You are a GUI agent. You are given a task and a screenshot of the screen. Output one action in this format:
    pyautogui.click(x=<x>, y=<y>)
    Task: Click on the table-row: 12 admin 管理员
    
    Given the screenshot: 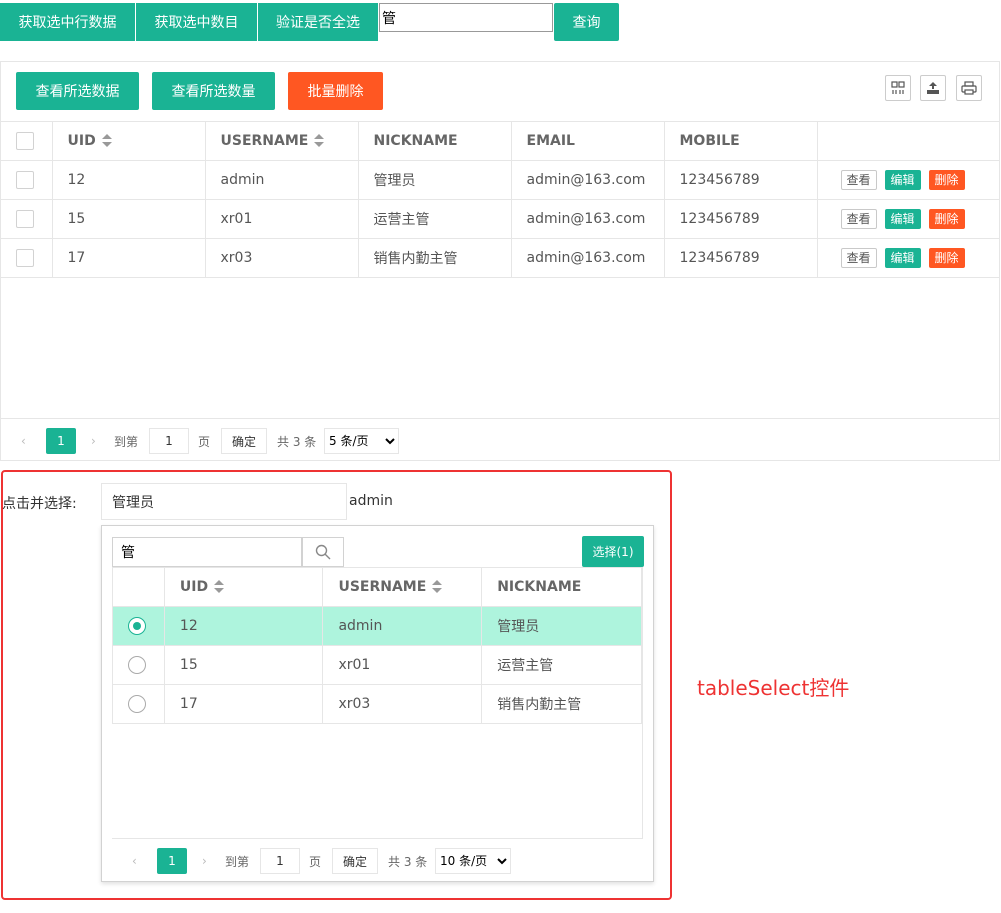 What is the action you would take?
    pyautogui.click(x=377, y=626)
    